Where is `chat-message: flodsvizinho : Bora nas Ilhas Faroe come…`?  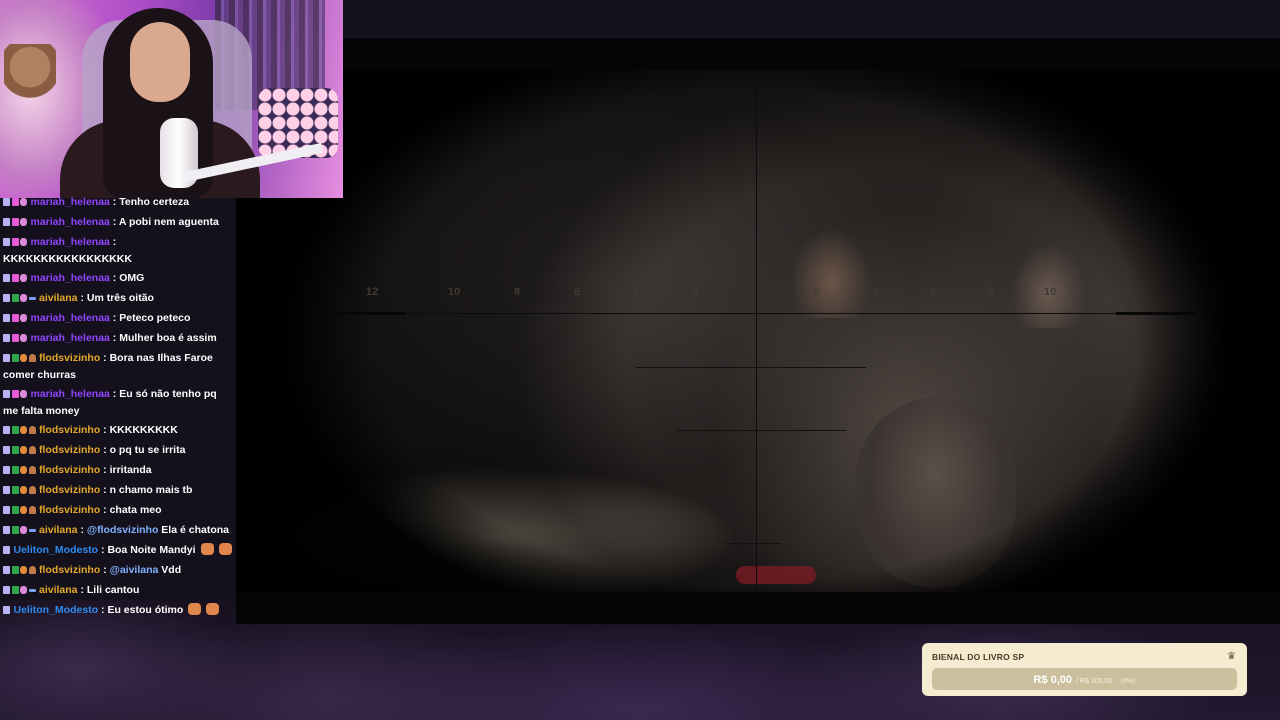
chat-message: flodsvizinho : Bora nas Ilhas Faroe come… is located at coordinates (118, 366).